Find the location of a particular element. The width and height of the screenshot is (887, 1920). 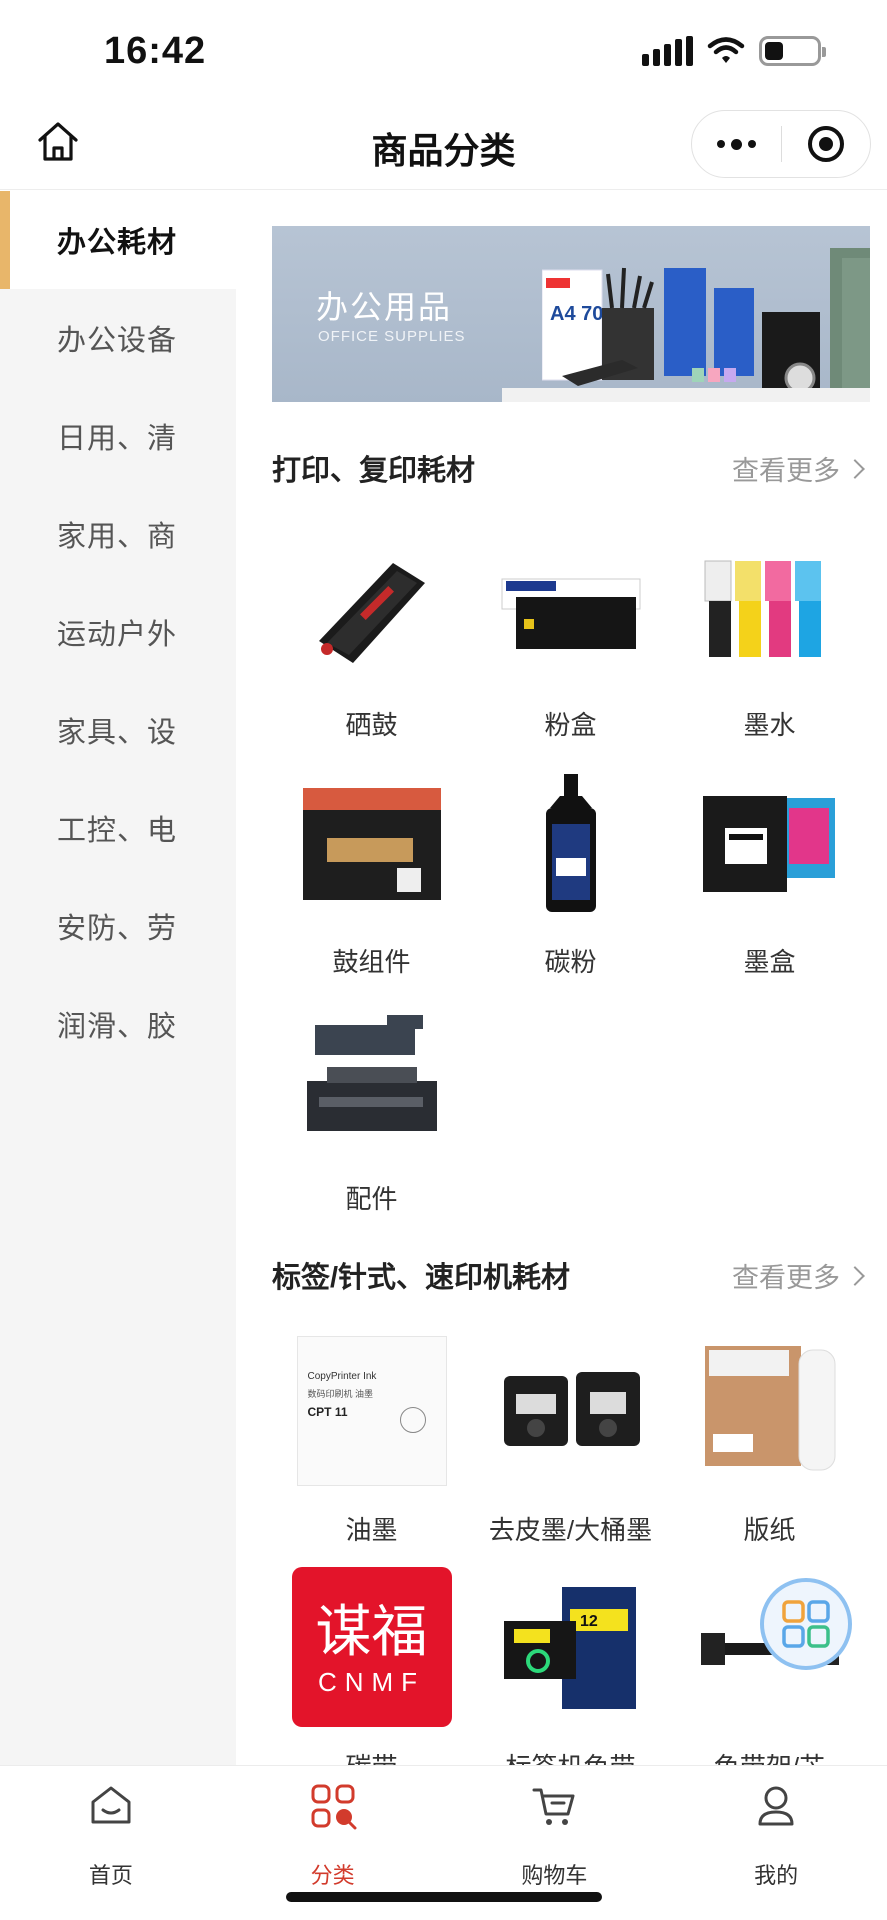

close-button is located at coordinates (826, 144).